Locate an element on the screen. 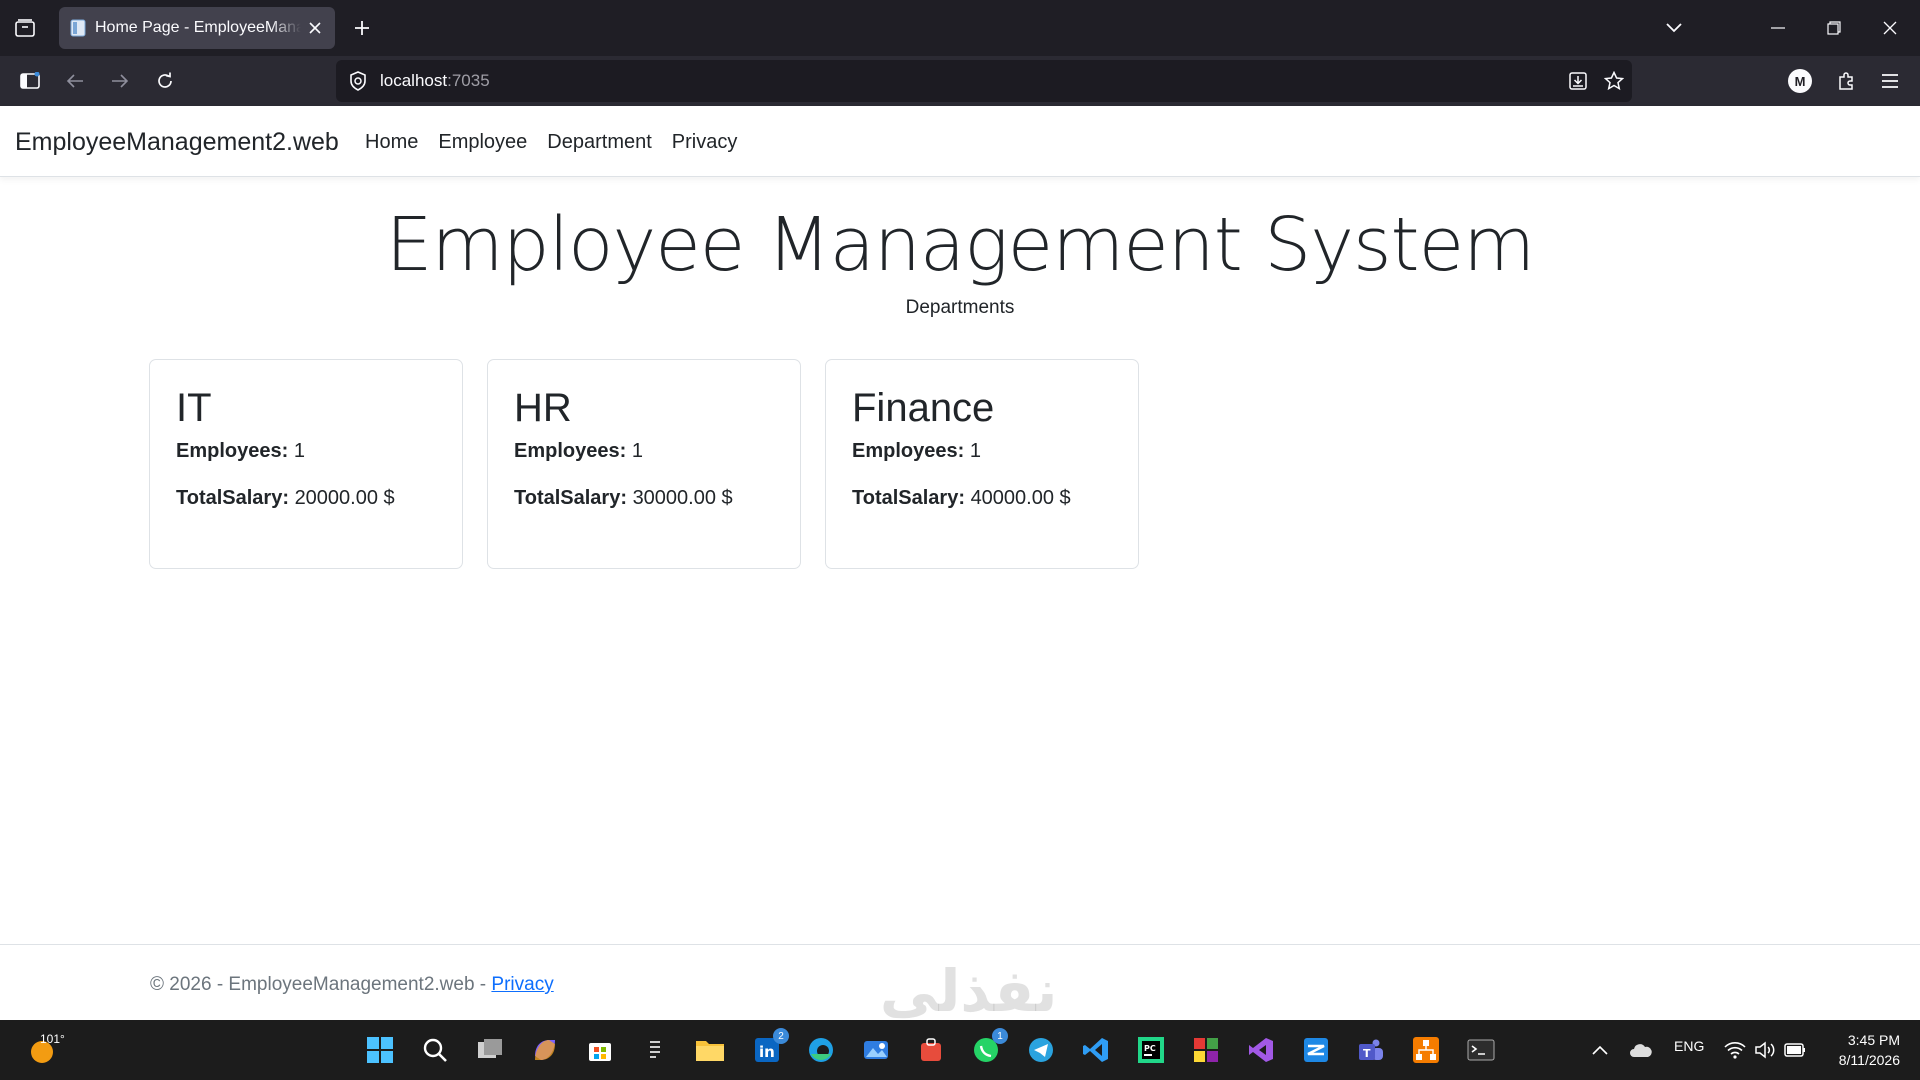  close-window-icon is located at coordinates (1890, 28).